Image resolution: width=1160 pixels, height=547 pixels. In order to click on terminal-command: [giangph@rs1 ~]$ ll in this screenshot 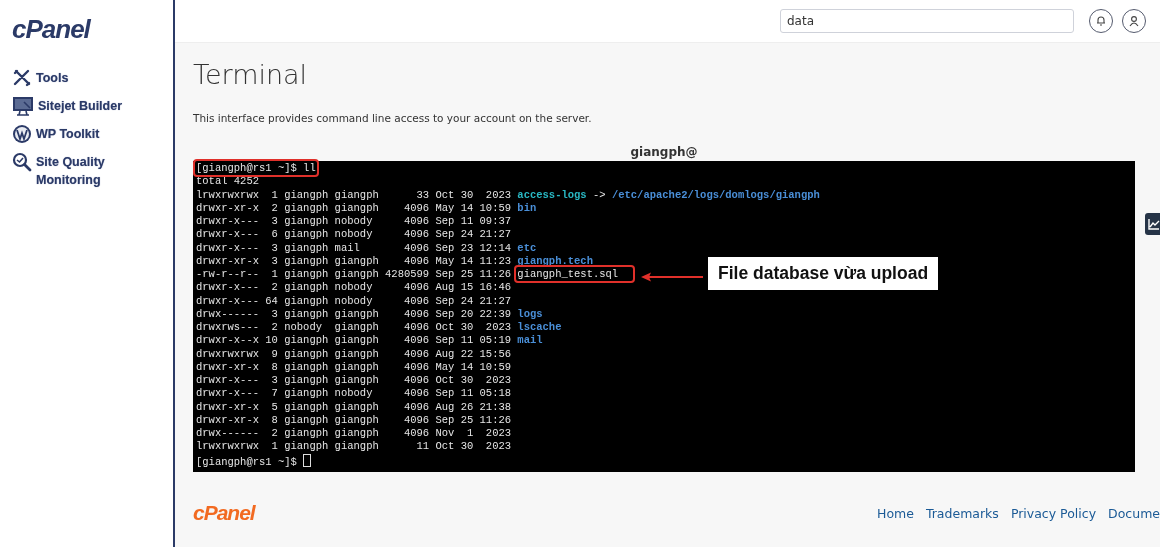, I will do `click(256, 168)`.